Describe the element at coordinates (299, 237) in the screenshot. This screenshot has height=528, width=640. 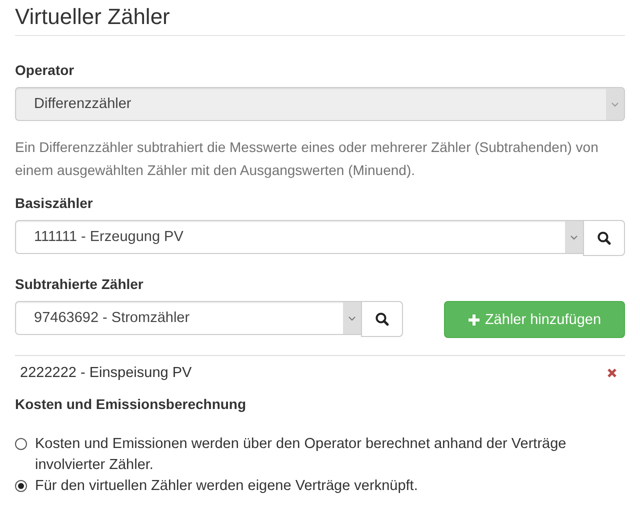
I see `meter-select: 111111 - Erzeugung PV` at that location.